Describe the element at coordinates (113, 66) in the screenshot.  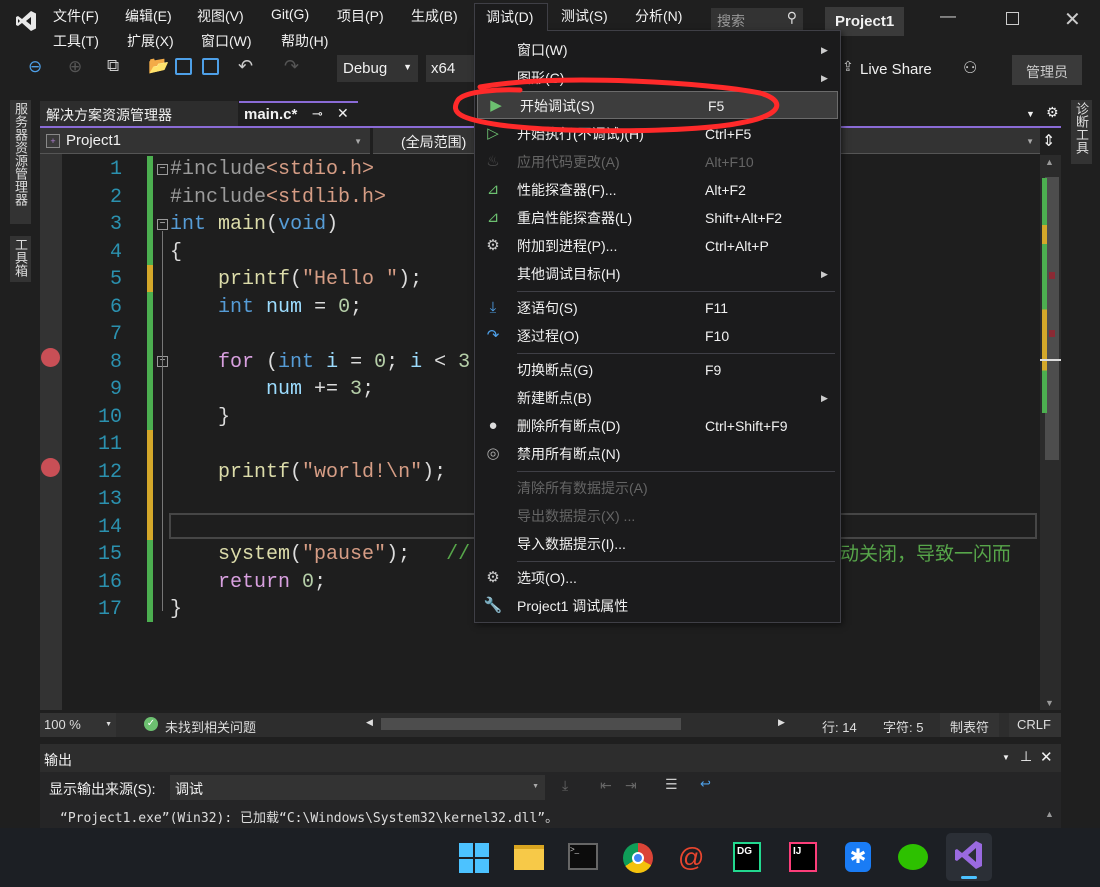
I see `new-project-icon: ⧉` at that location.